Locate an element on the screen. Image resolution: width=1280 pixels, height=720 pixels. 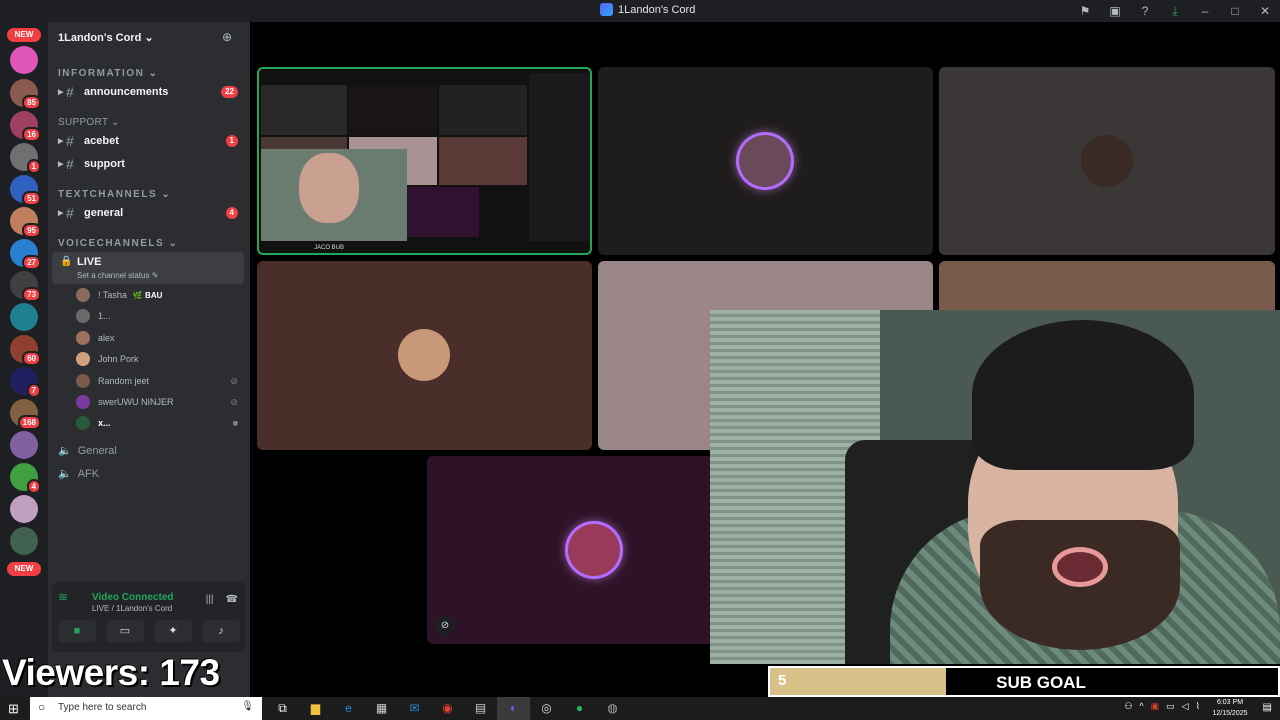
people-icon: ⚇ is located at coordinates (1128, 706).